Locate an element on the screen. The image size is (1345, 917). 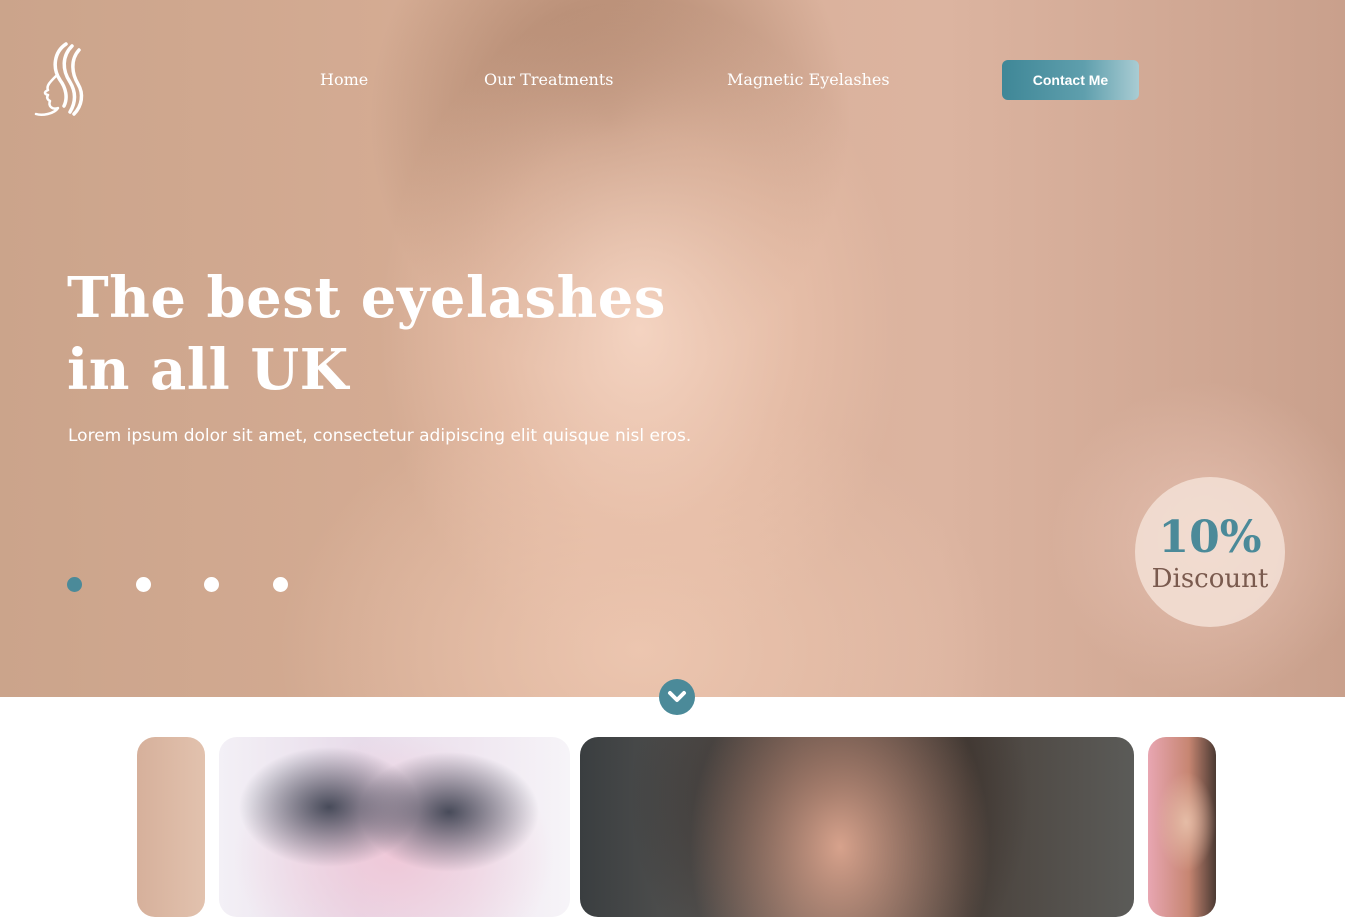
woman-face-logo-icon is located at coordinates (59, 79).